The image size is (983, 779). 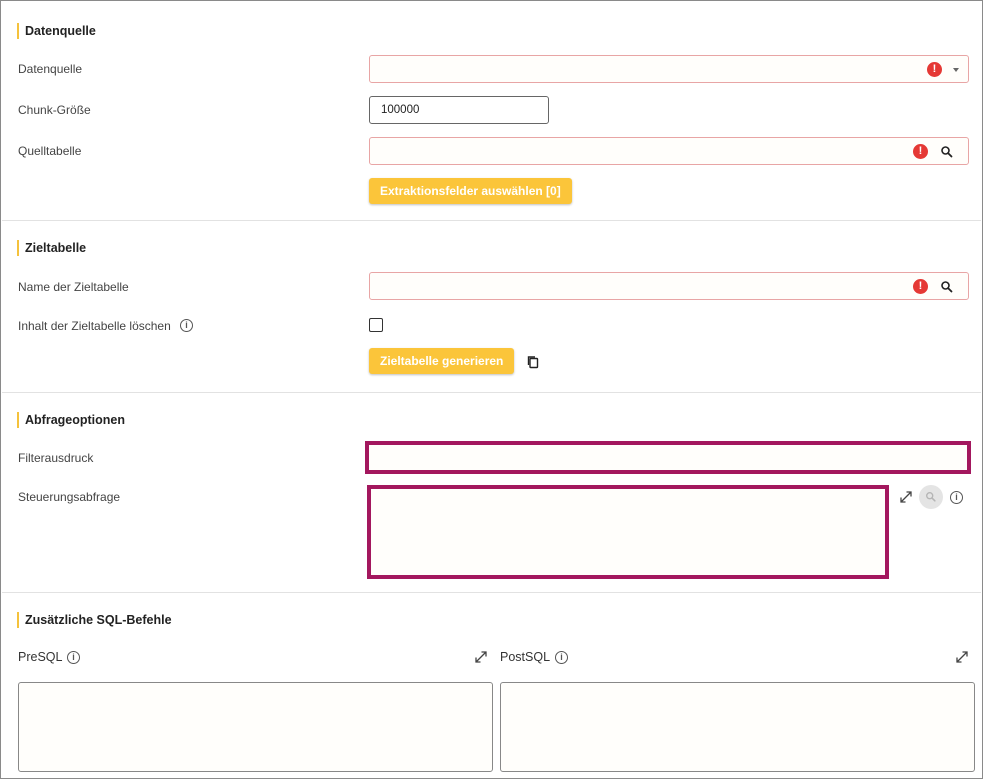 I want to click on clear-target-checkbox, so click(x=376, y=325).